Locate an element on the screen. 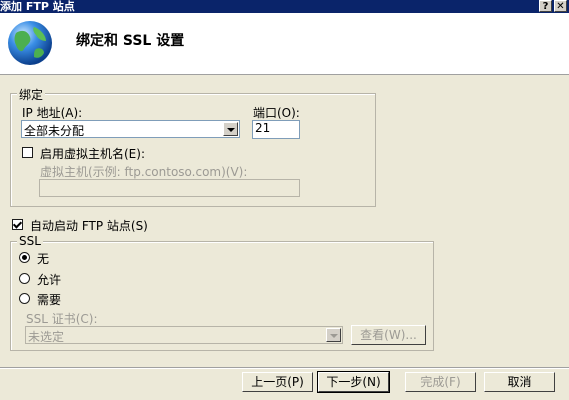 This screenshot has height=400, width=569. ssl-cert-label: SSL 证书(C): is located at coordinates (62, 319).